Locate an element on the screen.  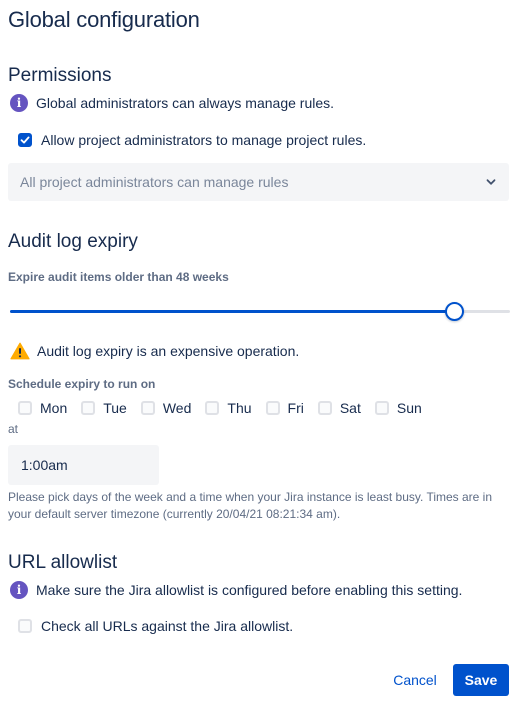
allow-project-admins-checkbox is located at coordinates (25, 140).